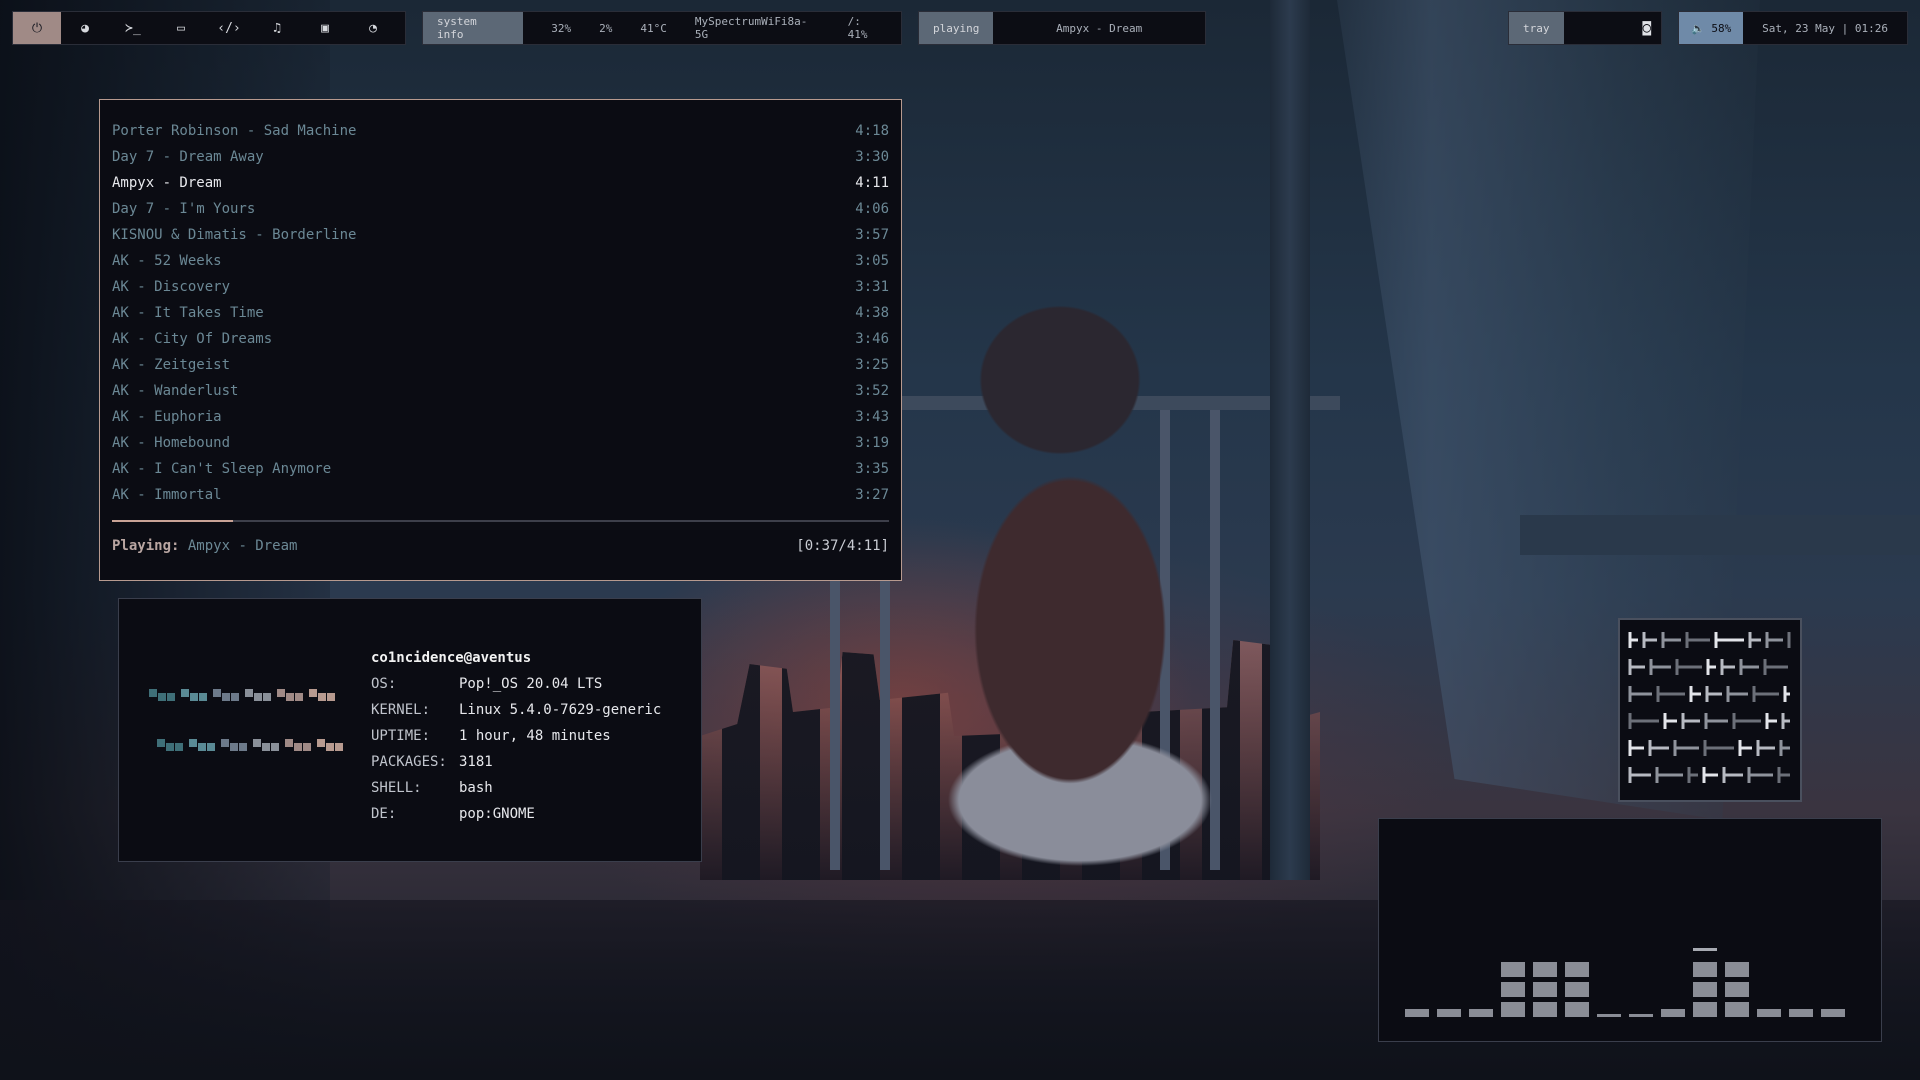 Image resolution: width=1920 pixels, height=1080 pixels. I want to click on pipes-art, so click(1709, 707).